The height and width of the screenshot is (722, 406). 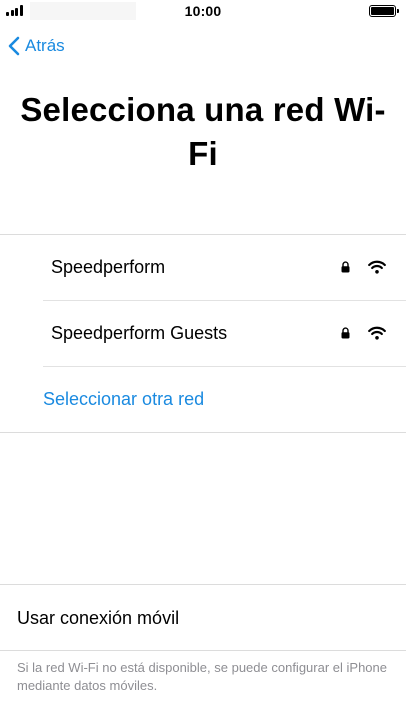 What do you see at coordinates (384, 11) in the screenshot?
I see `battery-icon` at bounding box center [384, 11].